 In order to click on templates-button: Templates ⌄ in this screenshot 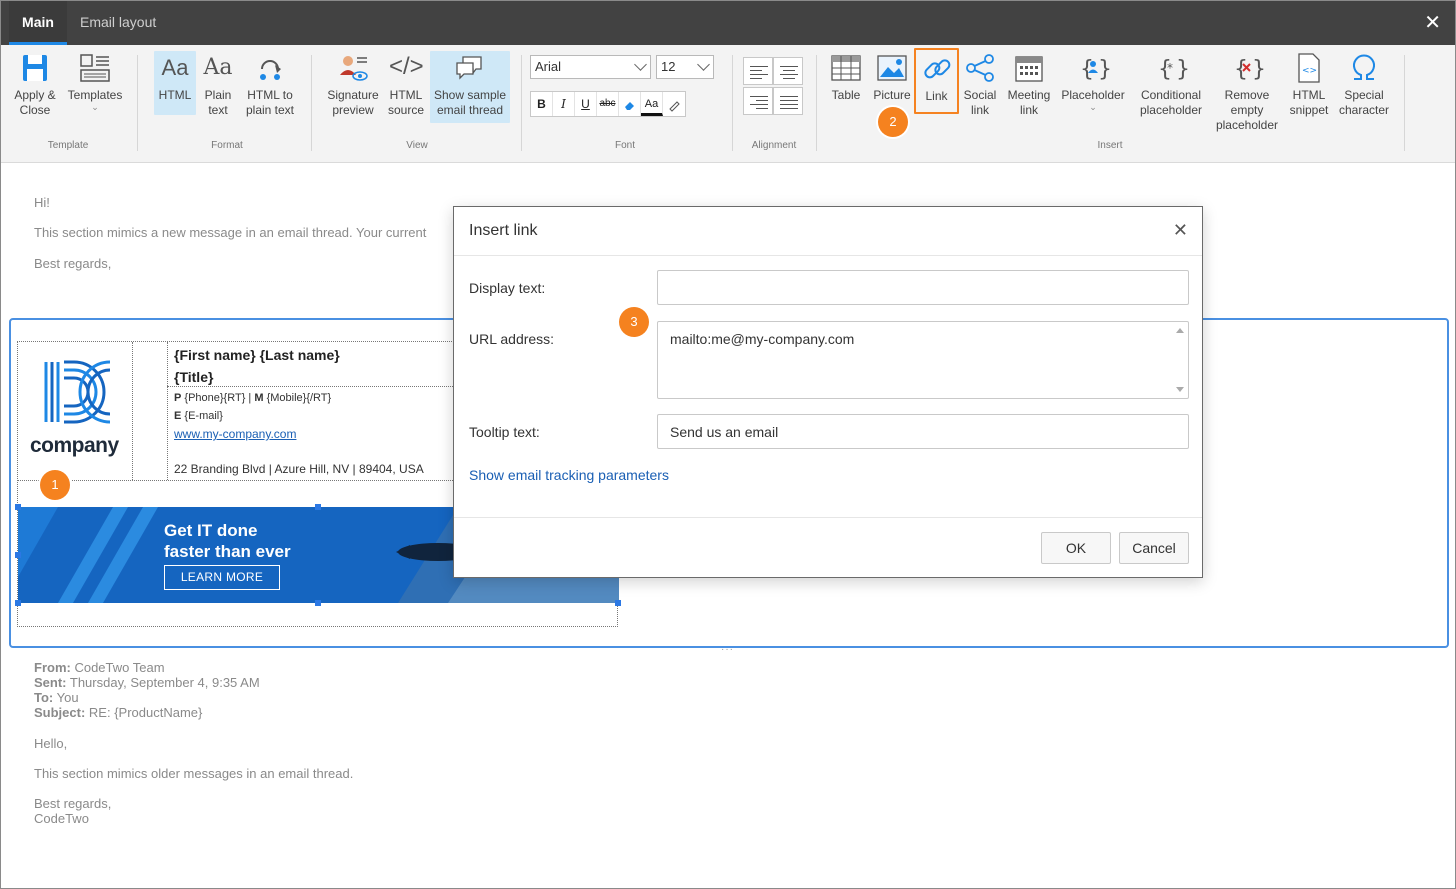, I will do `click(95, 81)`.